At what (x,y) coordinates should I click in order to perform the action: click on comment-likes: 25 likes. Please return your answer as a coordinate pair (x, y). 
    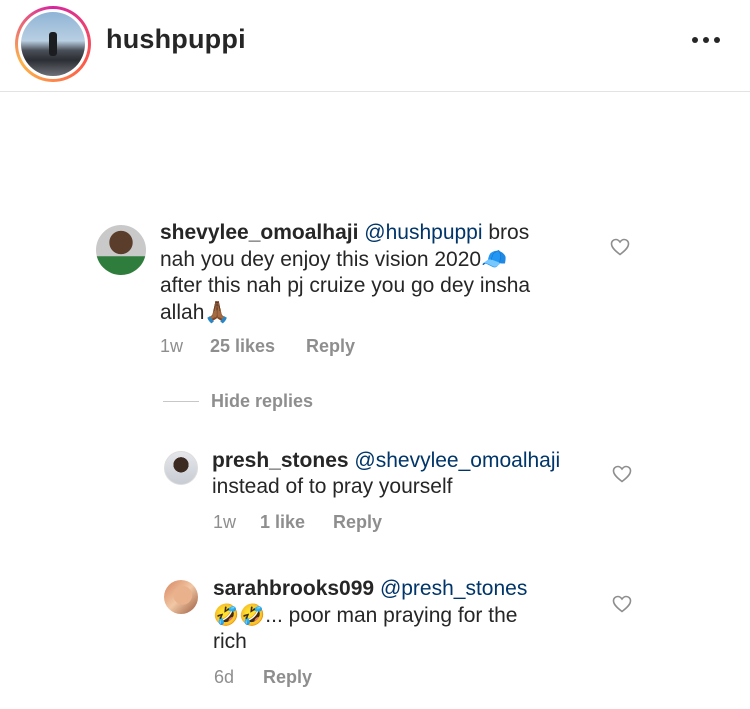
    Looking at the image, I should click on (258, 346).